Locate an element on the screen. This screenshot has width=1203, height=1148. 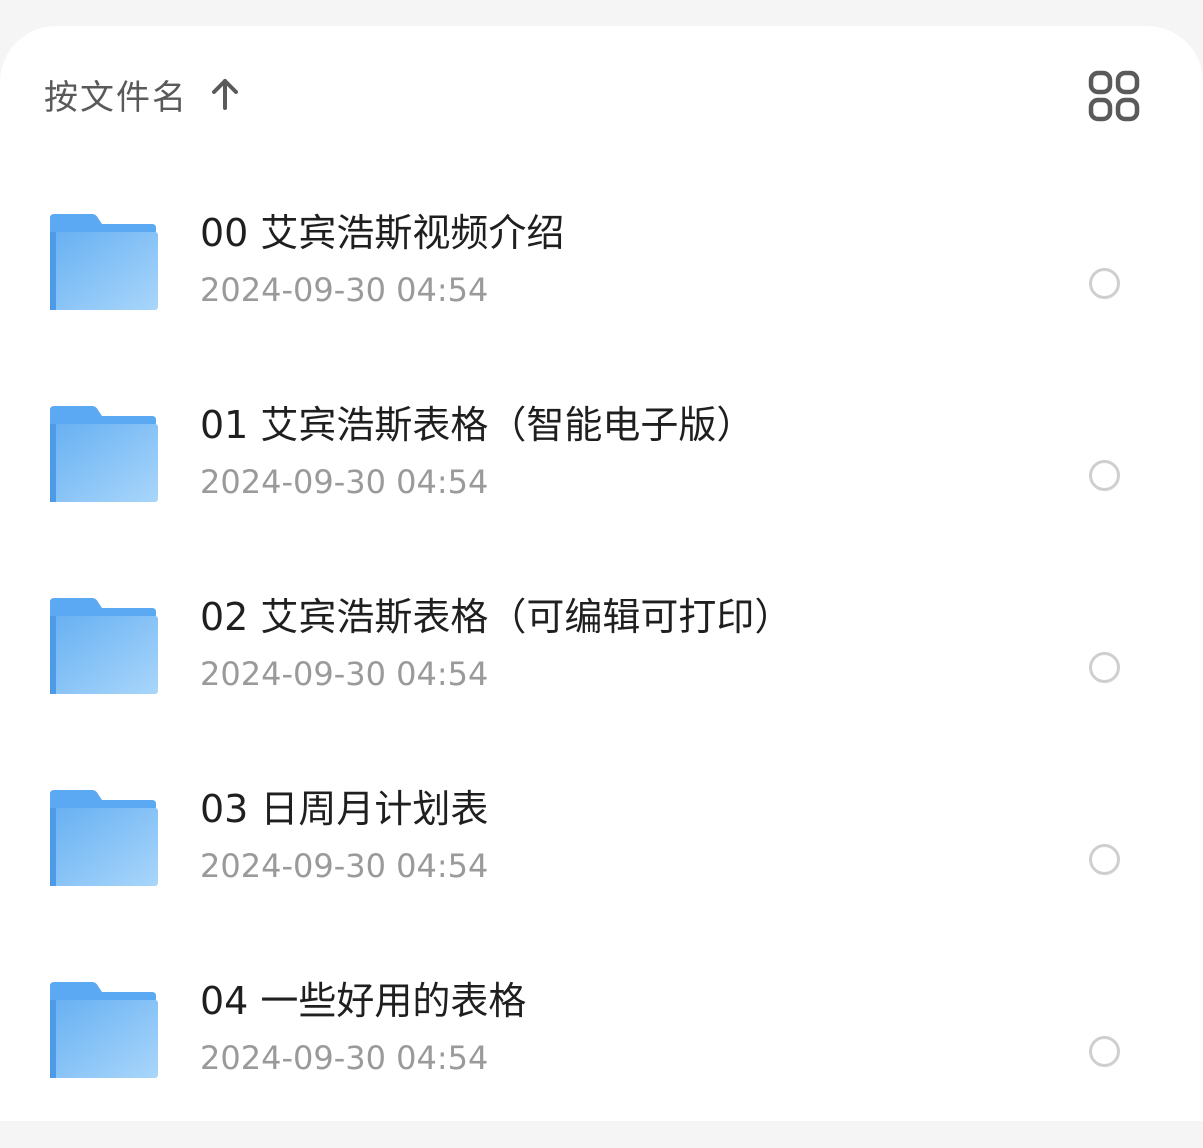
file-name: 04 一些好用的表格 is located at coordinates (363, 1001).